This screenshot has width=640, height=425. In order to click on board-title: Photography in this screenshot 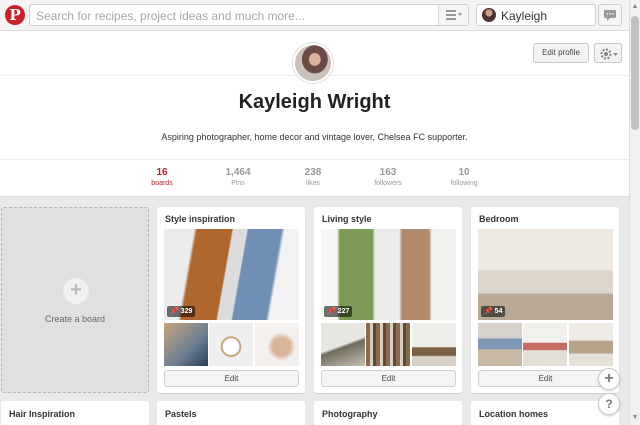, I will do `click(350, 414)`.